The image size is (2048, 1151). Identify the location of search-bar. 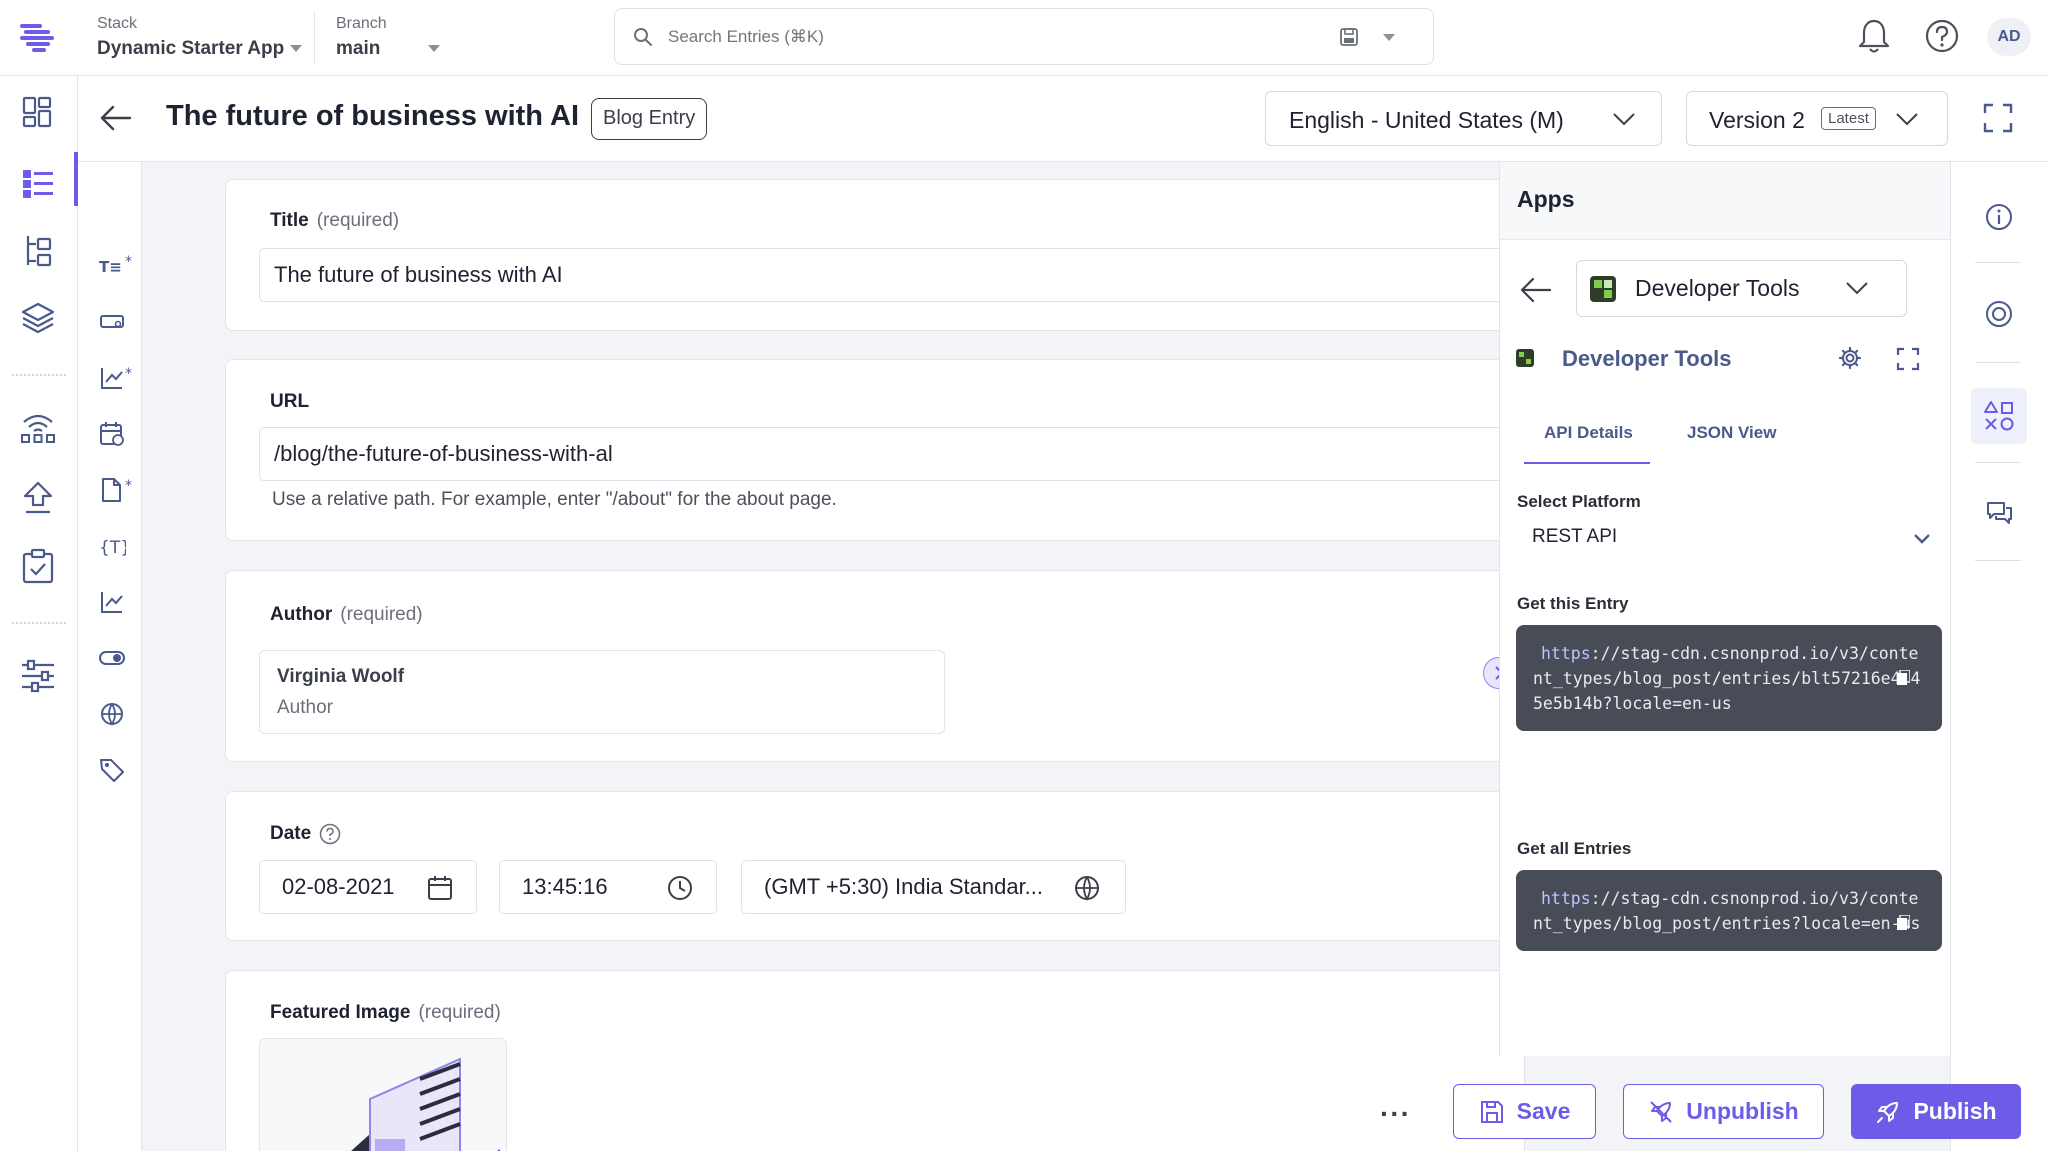
(1024, 36).